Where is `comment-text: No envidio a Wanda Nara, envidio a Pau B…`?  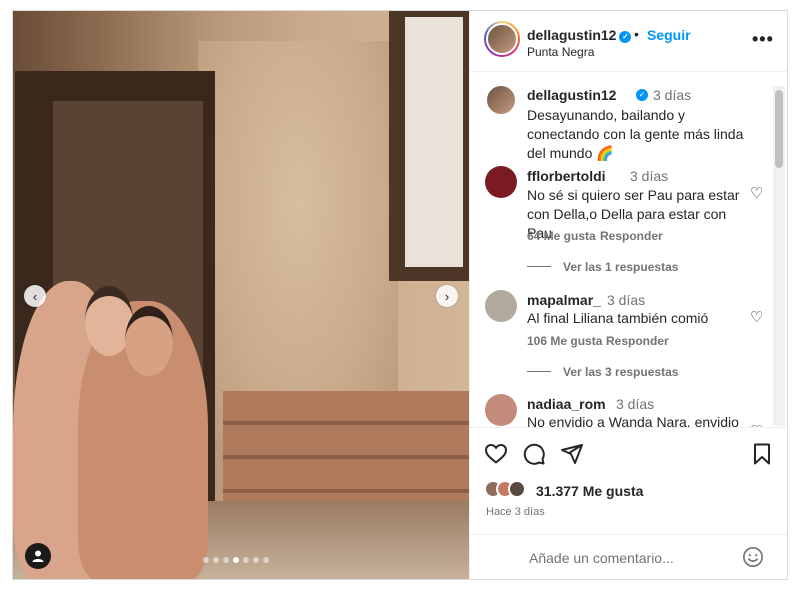 comment-text: No envidio a Wanda Nara, envidio a Pau B… is located at coordinates (633, 420).